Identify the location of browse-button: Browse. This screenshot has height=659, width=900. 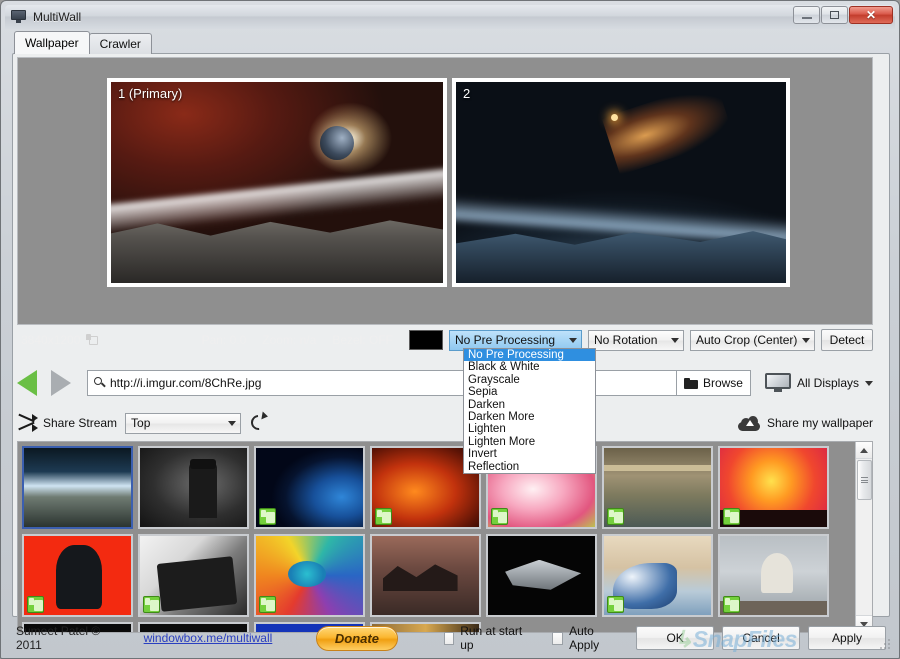
(713, 383).